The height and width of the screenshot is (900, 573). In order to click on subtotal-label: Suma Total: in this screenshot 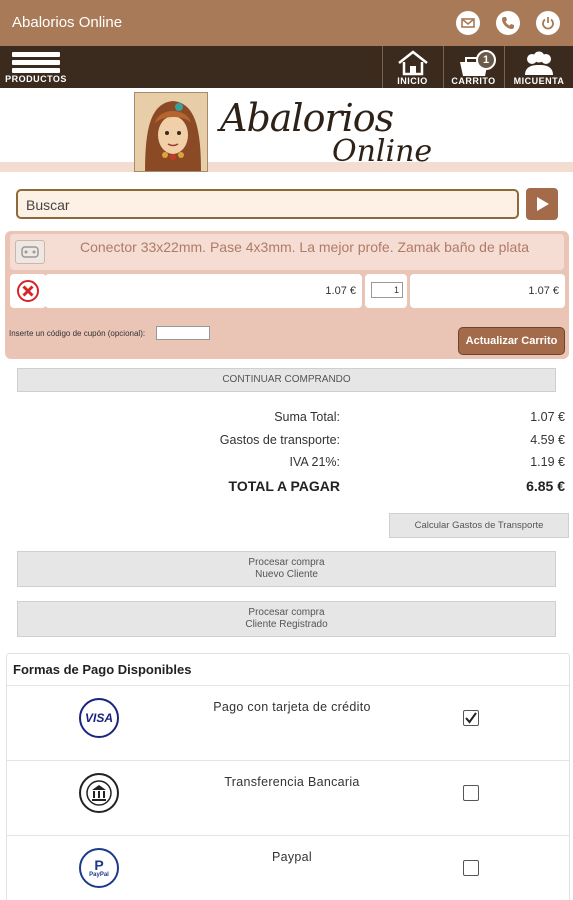, I will do `click(307, 417)`.